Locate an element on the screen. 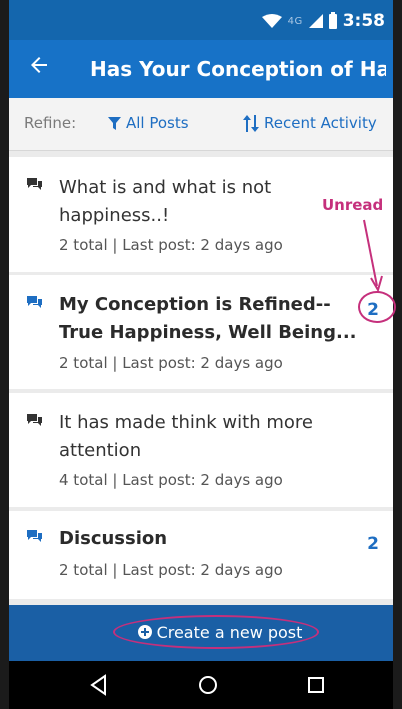 Image resolution: width=402 pixels, height=709 pixels. post-title: What is and what is not happiness..! is located at coordinates (165, 201).